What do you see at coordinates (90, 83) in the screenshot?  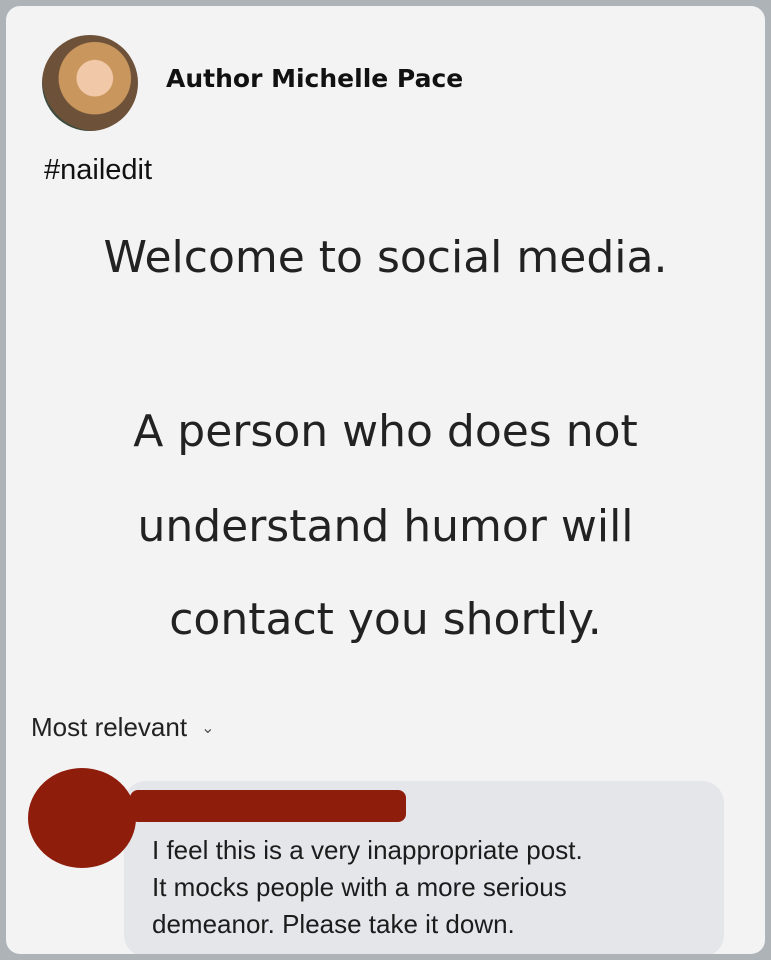 I see `author-avatar` at bounding box center [90, 83].